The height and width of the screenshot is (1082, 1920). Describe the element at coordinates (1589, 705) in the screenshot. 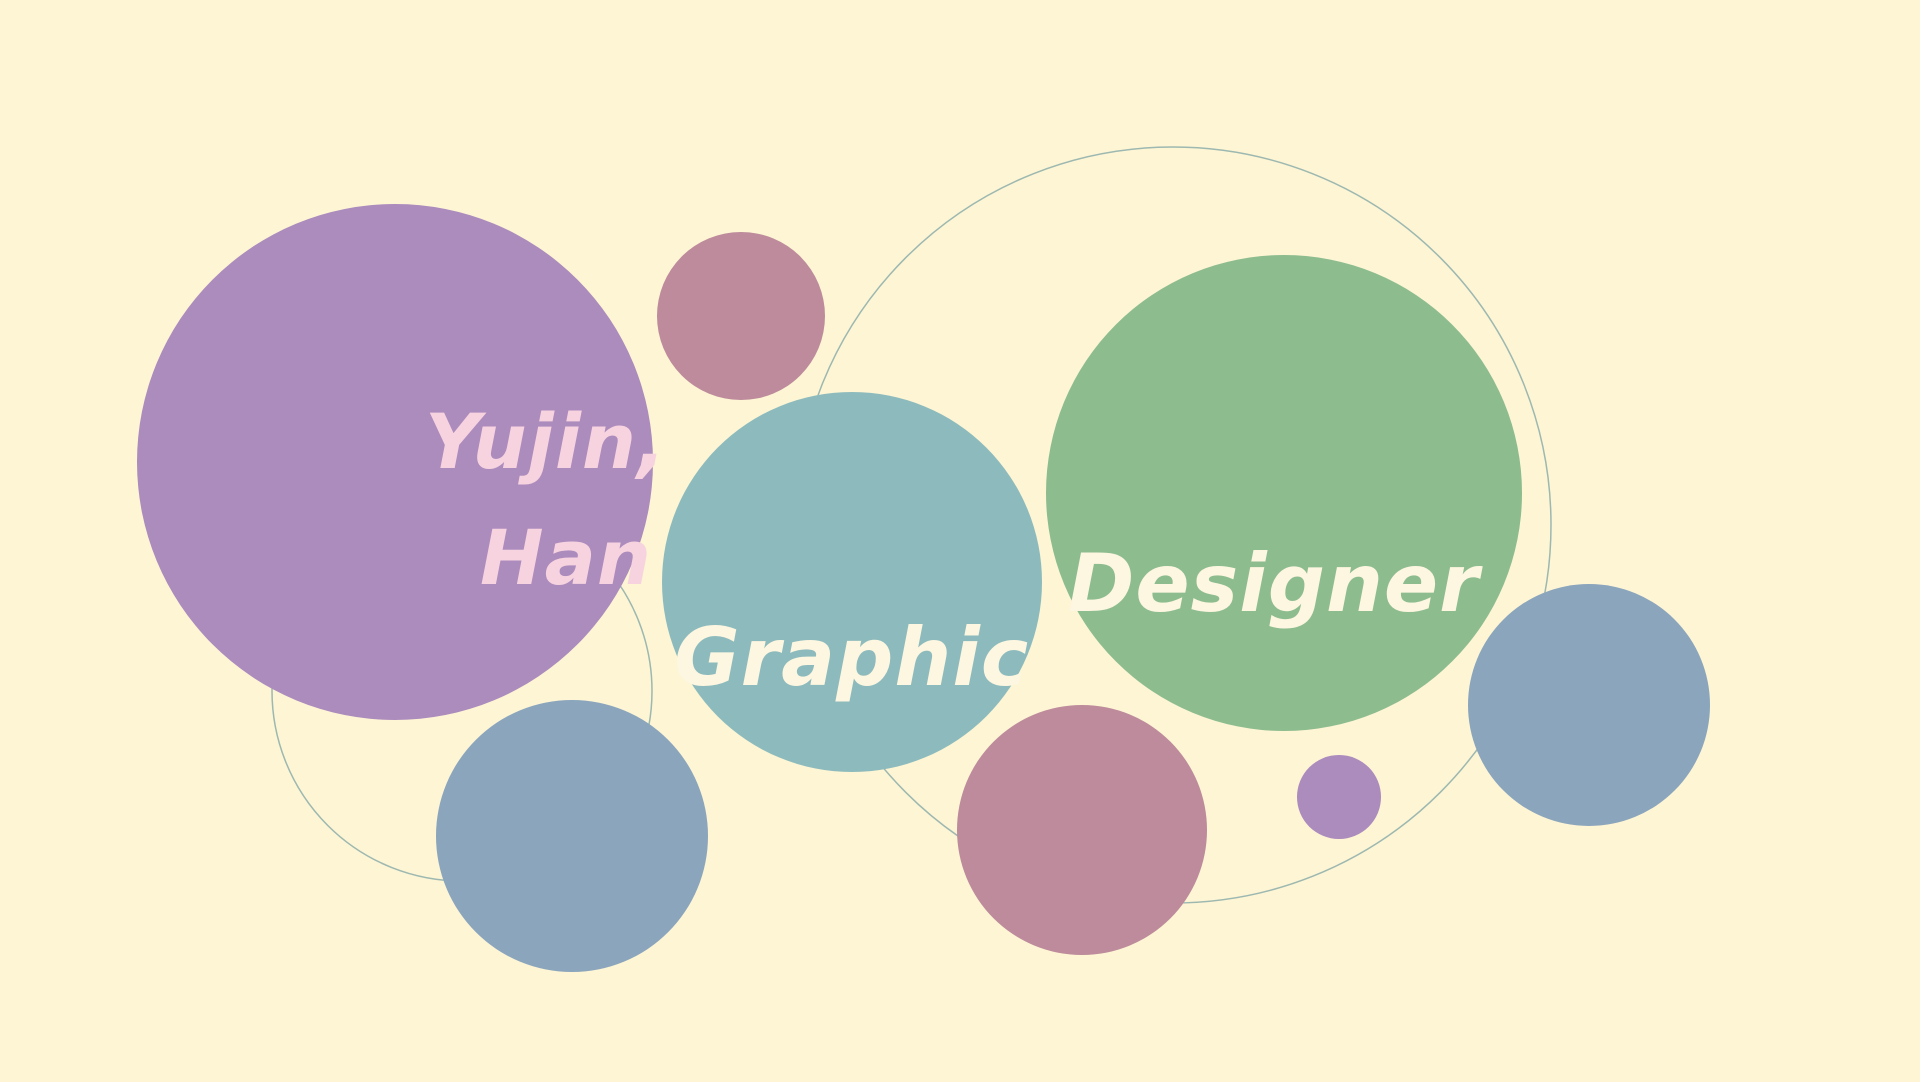

I see `slate-blue-circle-right` at that location.